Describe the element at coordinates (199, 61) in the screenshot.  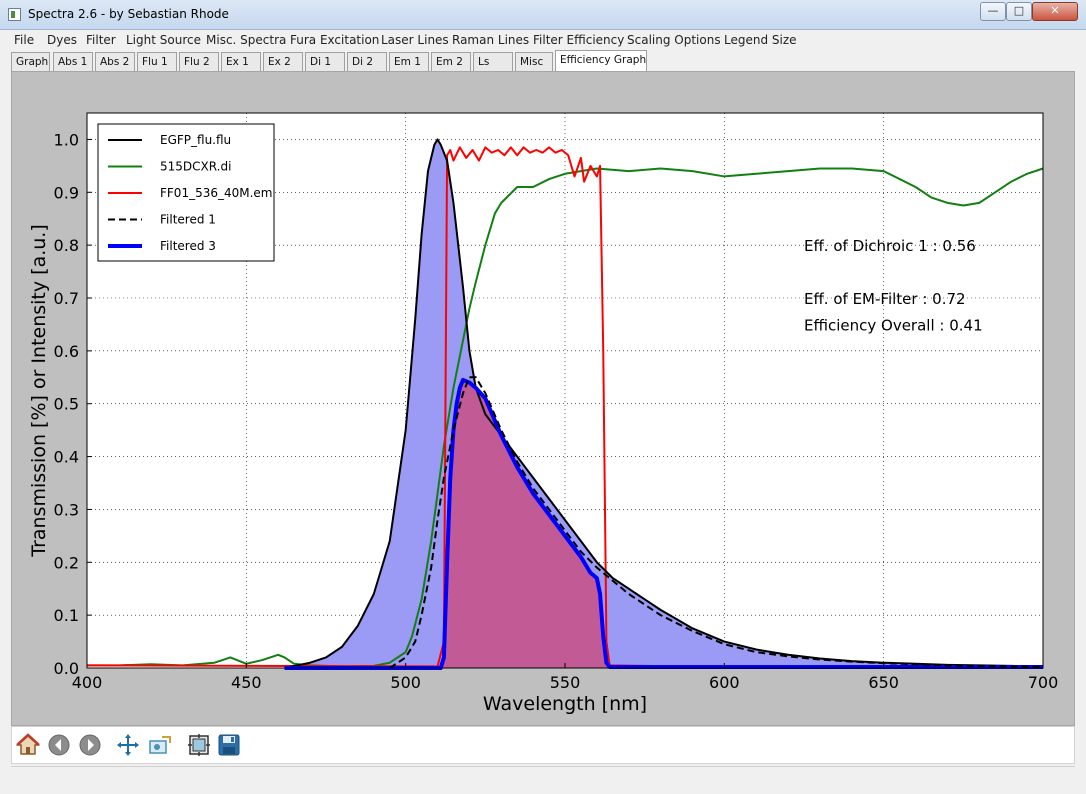
I see `tab-flu-2: Flu 2` at that location.